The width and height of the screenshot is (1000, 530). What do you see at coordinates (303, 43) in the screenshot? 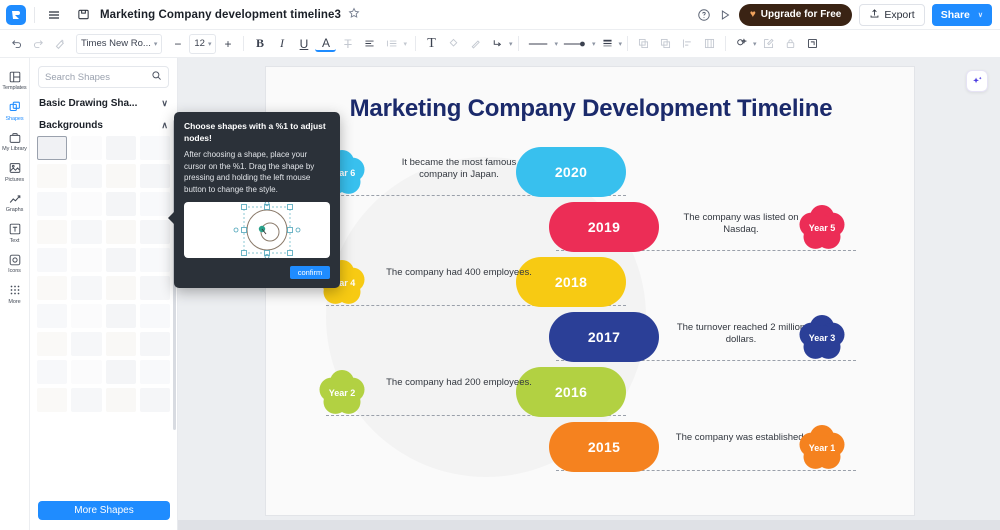
I see `underline-button: U` at bounding box center [303, 43].